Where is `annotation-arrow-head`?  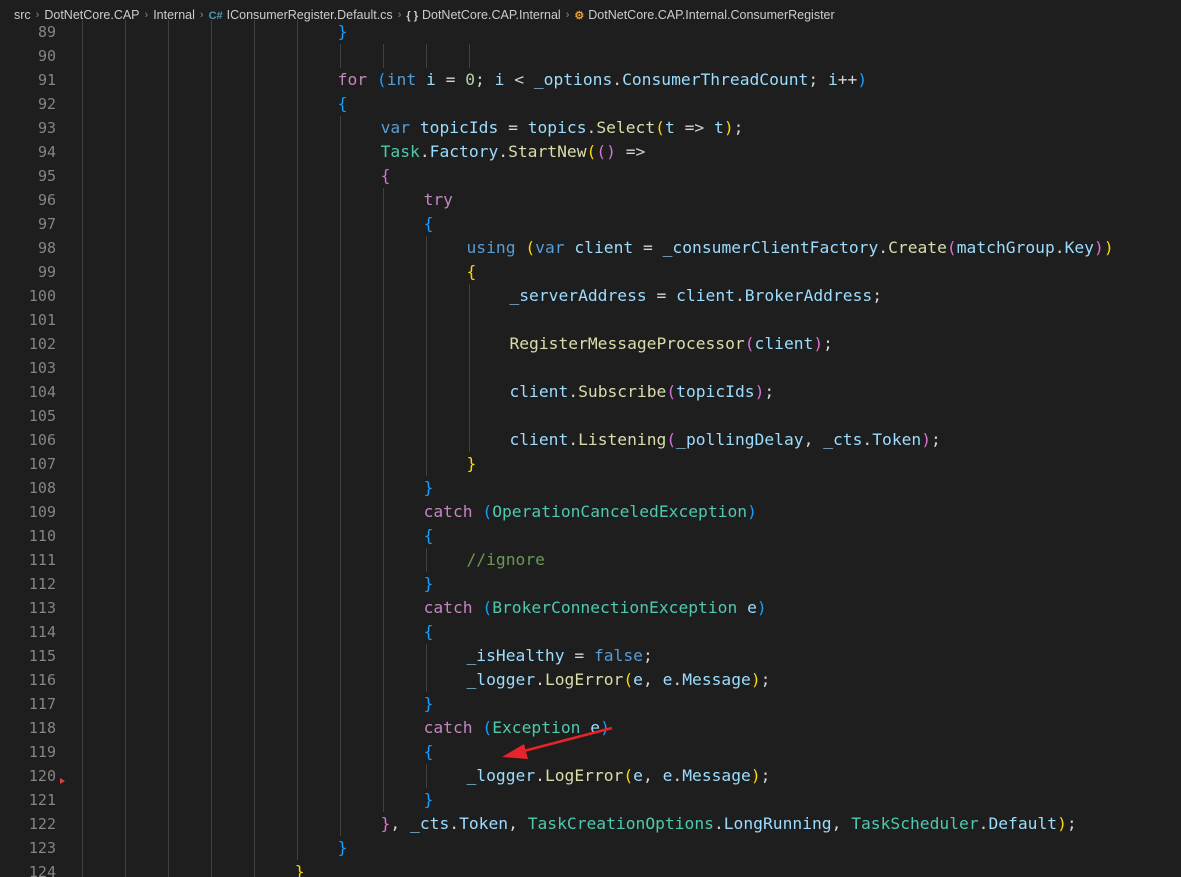
annotation-arrow-head is located at coordinates (515, 751).